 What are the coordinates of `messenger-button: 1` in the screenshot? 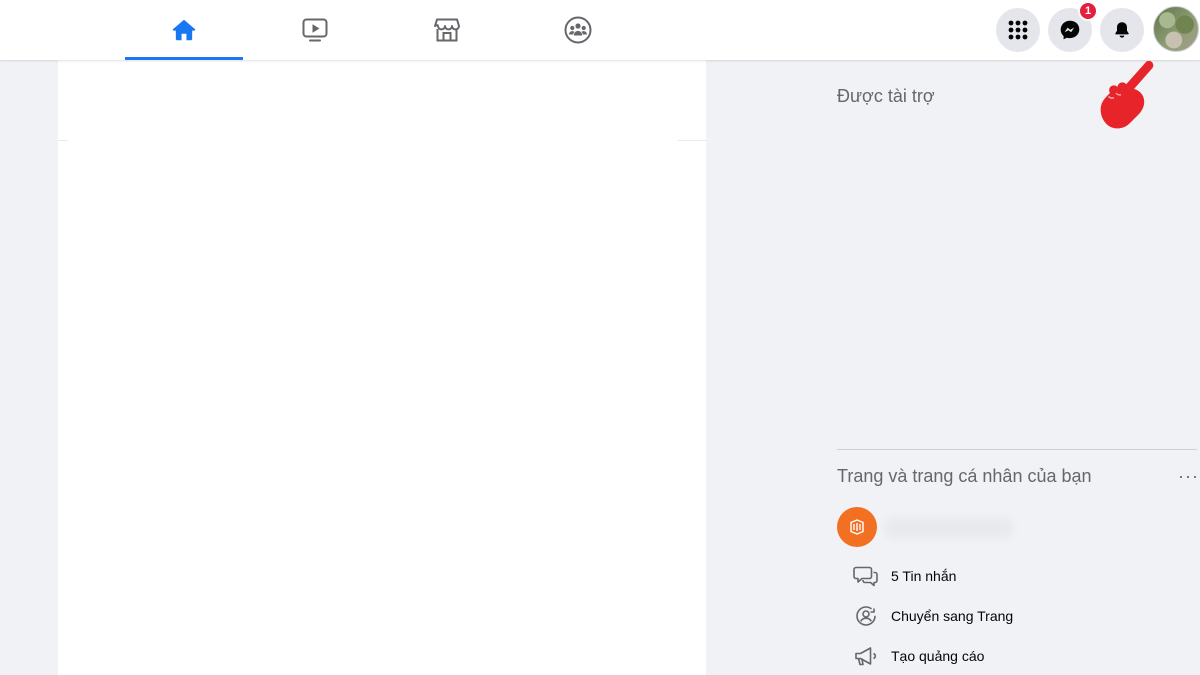 It's located at (1073, 26).